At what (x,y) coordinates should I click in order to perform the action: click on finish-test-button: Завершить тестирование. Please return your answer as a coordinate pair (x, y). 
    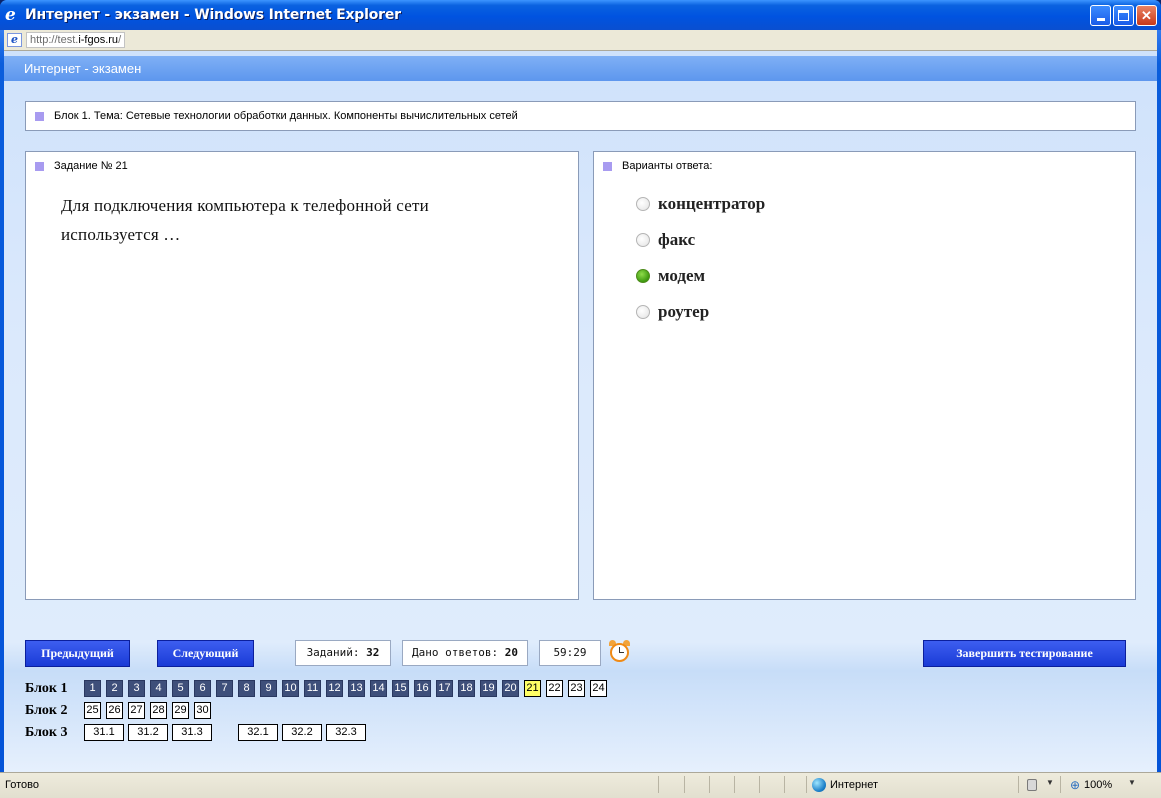
    Looking at the image, I should click on (1024, 653).